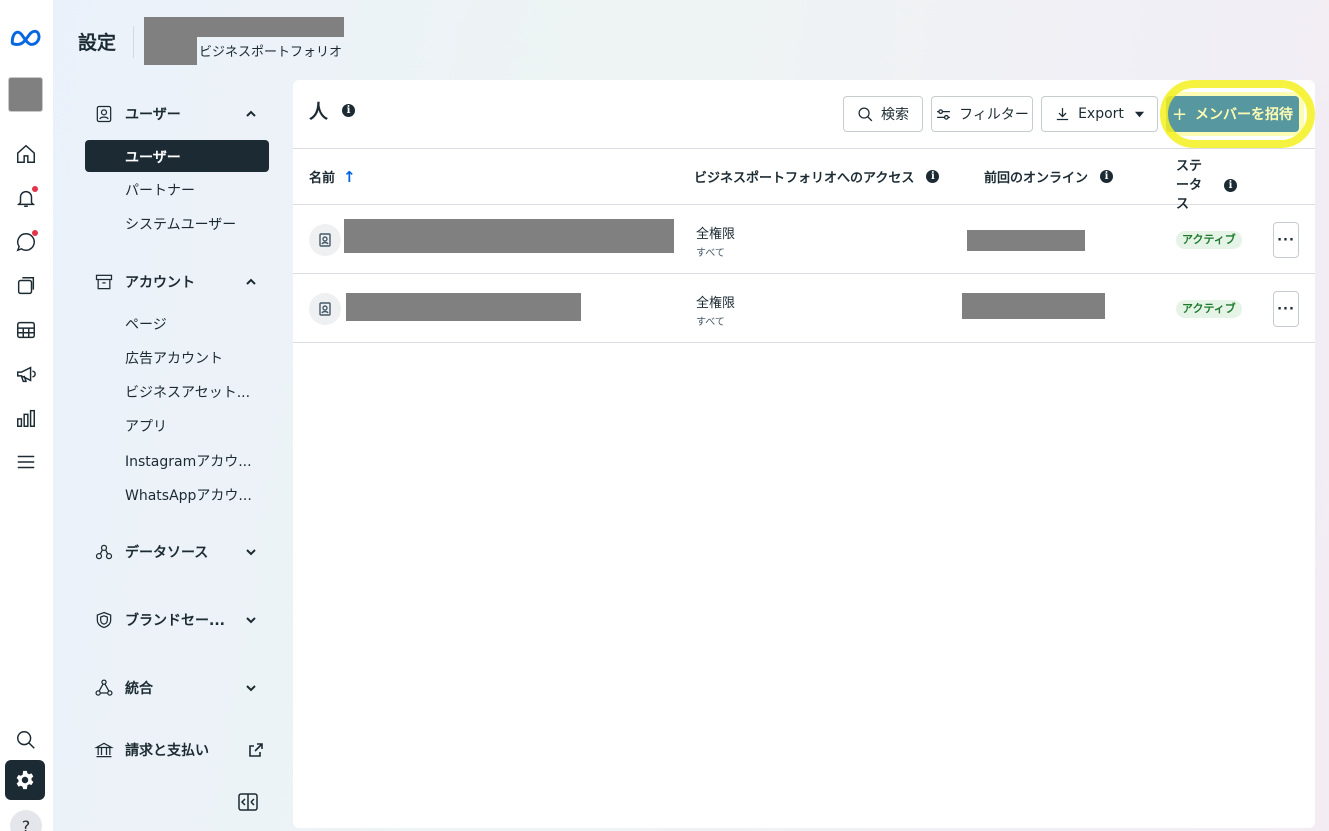 This screenshot has height=831, width=1329. I want to click on home-icon, so click(26, 154).